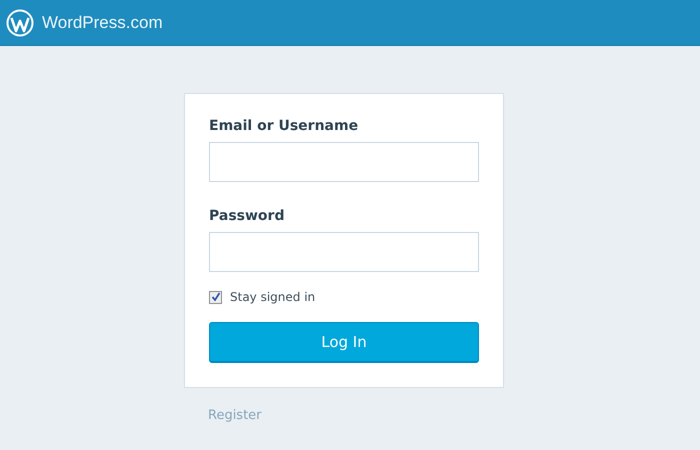 This screenshot has height=450, width=700. What do you see at coordinates (344, 342) in the screenshot?
I see `log-in-button: Log In` at bounding box center [344, 342].